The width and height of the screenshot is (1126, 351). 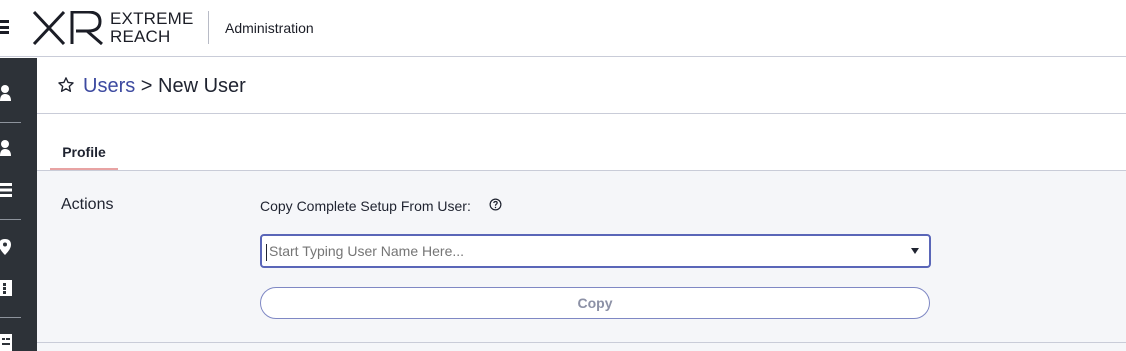 I want to click on app-name: Administration, so click(x=269, y=28).